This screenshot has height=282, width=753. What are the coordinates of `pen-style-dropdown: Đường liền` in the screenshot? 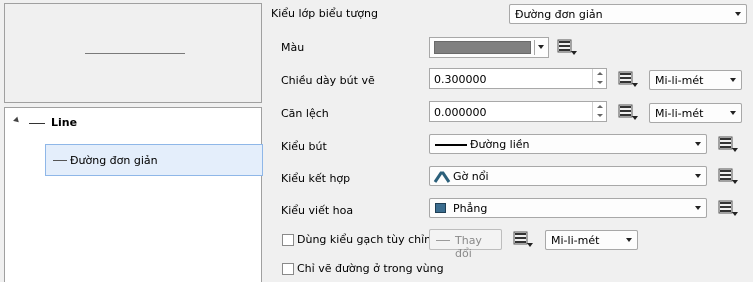 It's located at (568, 144).